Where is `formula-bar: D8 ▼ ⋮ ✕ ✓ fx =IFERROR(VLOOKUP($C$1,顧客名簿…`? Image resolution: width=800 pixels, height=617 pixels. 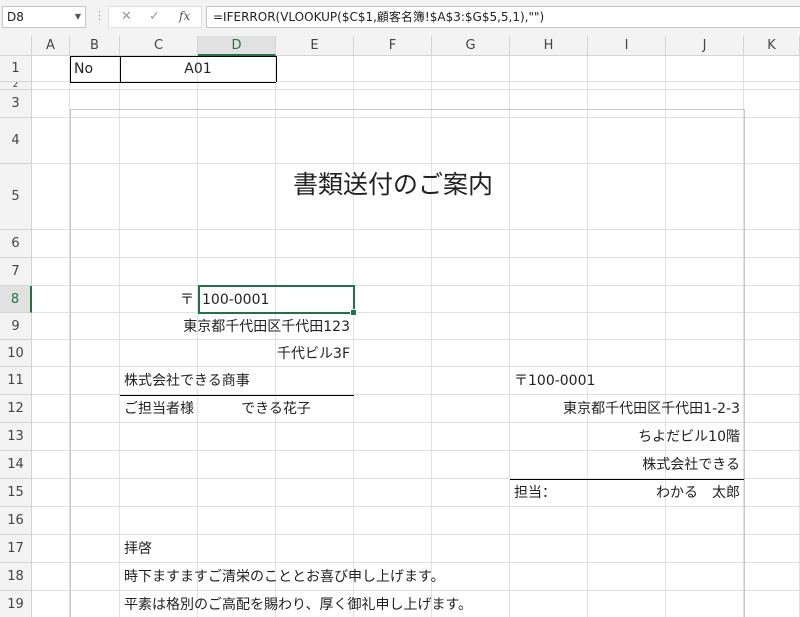
formula-bar: D8 ▼ ⋮ ✕ ✓ fx =IFERROR(VLOOKUP($C$1,顧客名簿… is located at coordinates (400, 18).